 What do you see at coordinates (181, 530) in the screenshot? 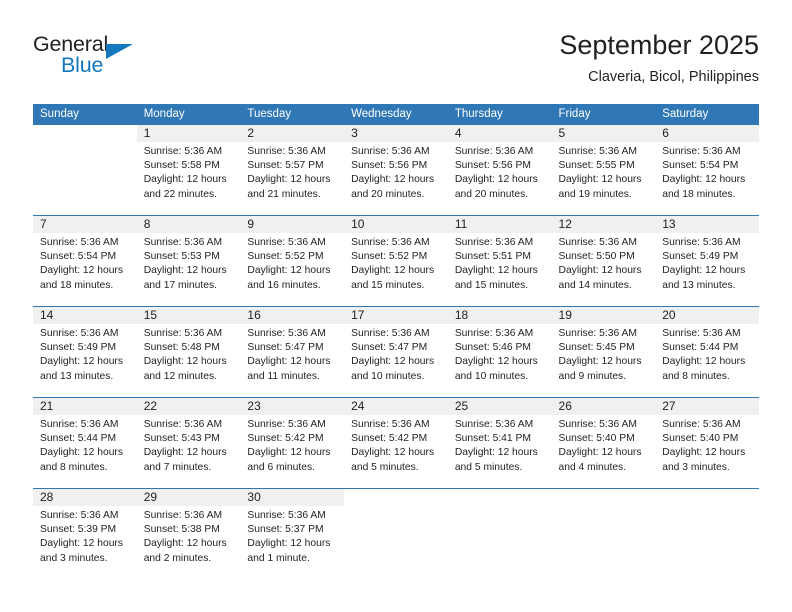
I see `sunset-text: Sunset: 5:38 PM` at bounding box center [181, 530].